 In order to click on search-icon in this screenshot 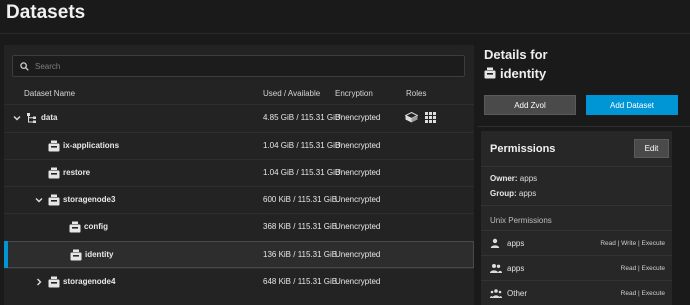, I will do `click(24, 66)`.